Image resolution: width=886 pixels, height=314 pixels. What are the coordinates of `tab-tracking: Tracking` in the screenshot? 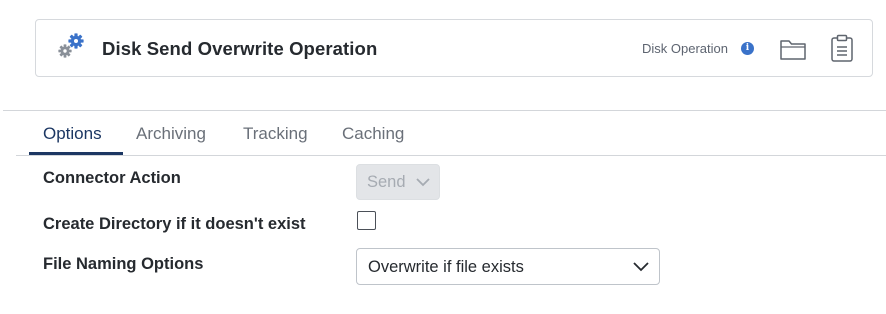 It's located at (275, 134).